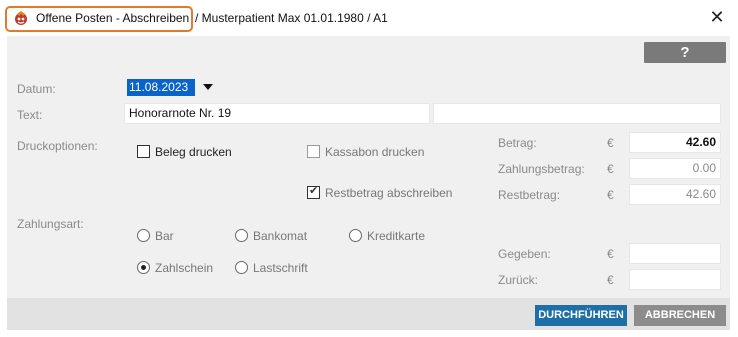 The width and height of the screenshot is (738, 337). I want to click on gegeben-field, so click(675, 253).